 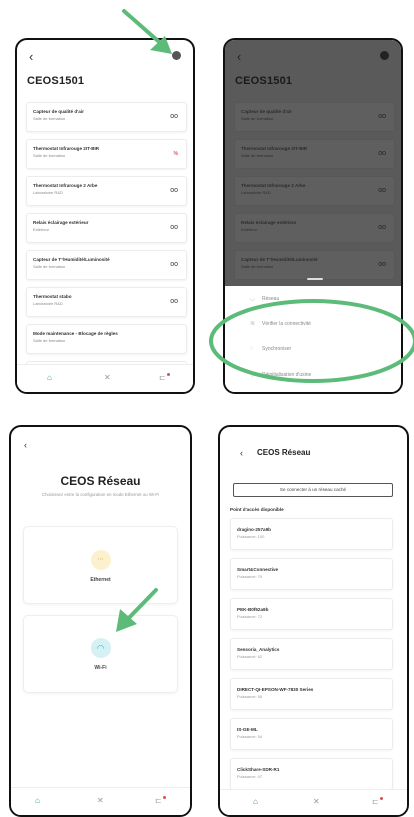 I want to click on ethernet-icon: ⋯, so click(x=100, y=560).